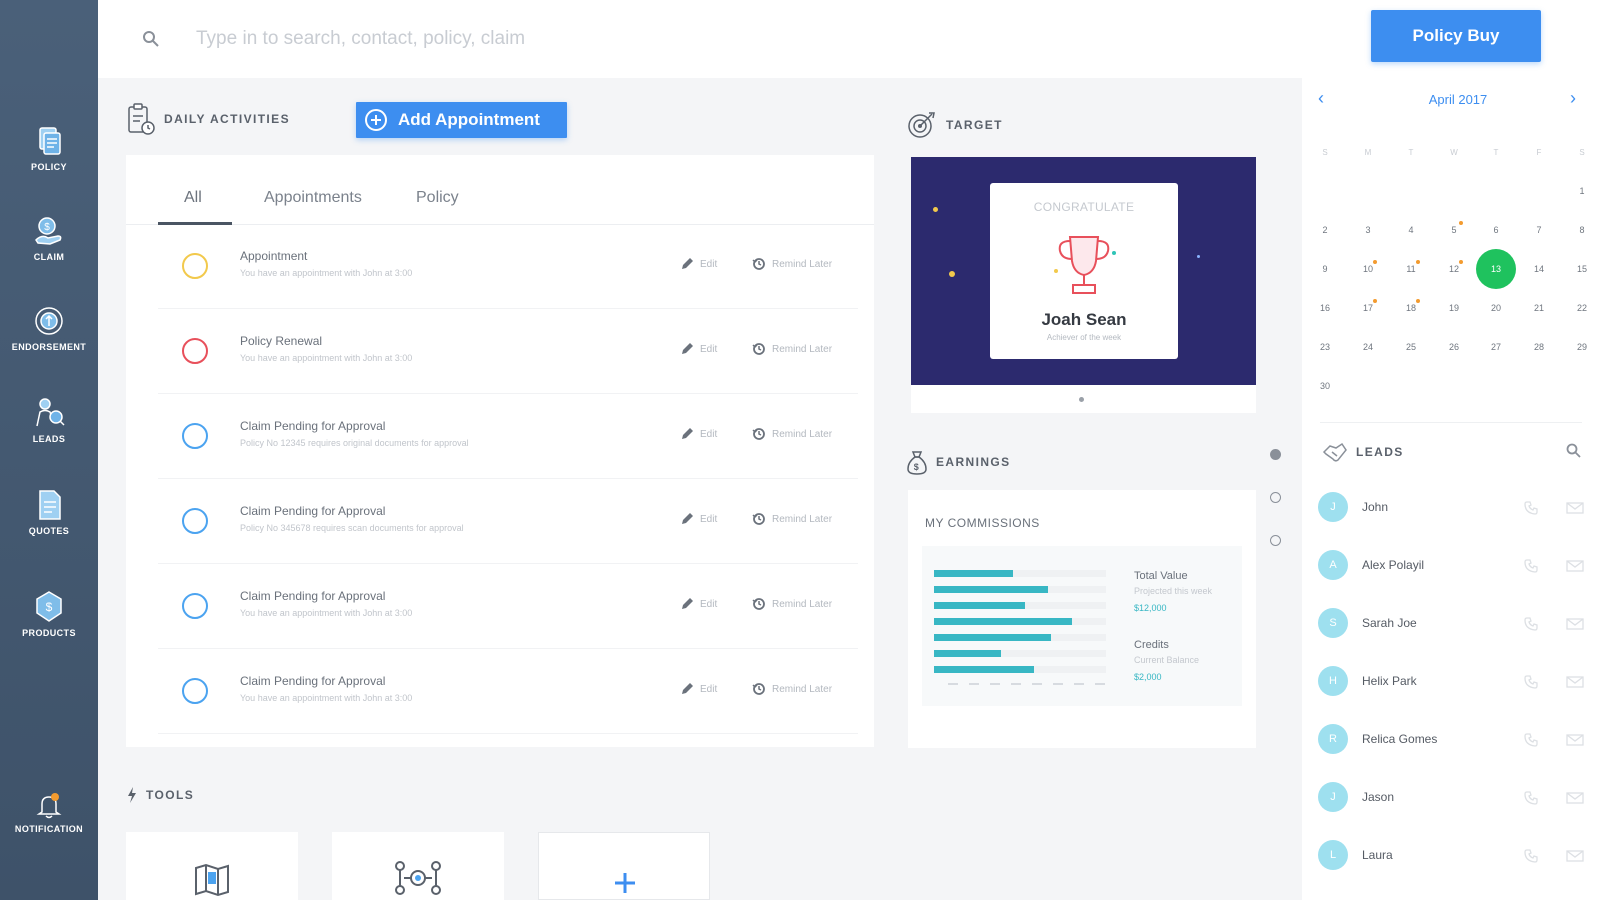  Describe the element at coordinates (1378, 797) in the screenshot. I see `lead-name: Jason` at that location.